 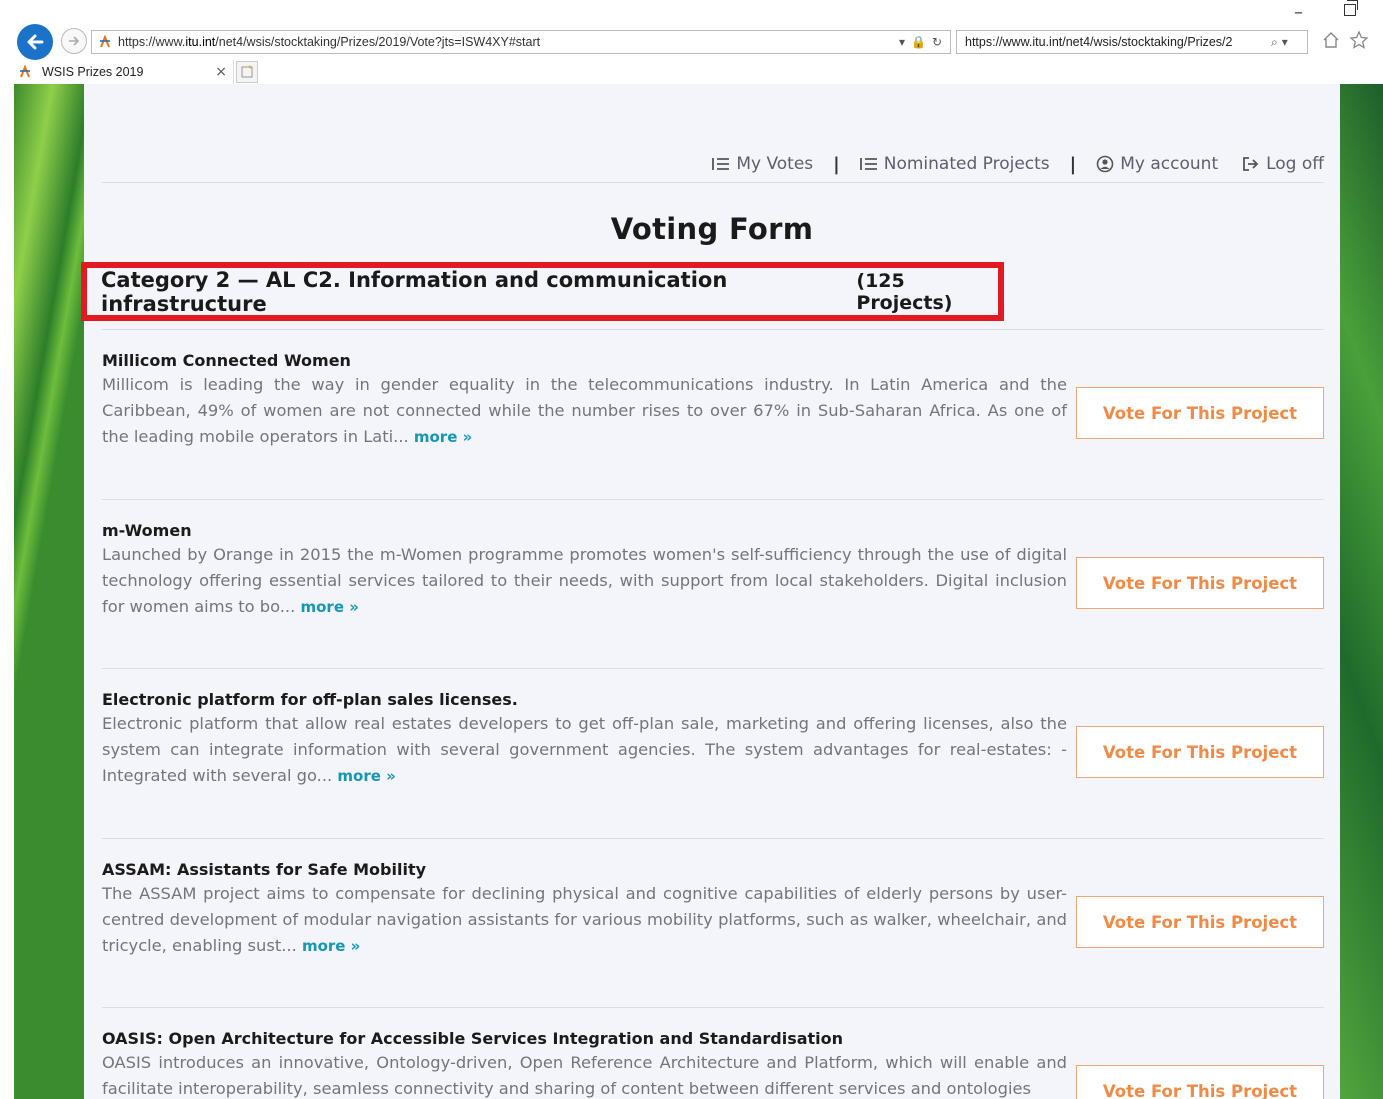 I want to click on project-title: Millicom Connected Women, so click(x=226, y=360).